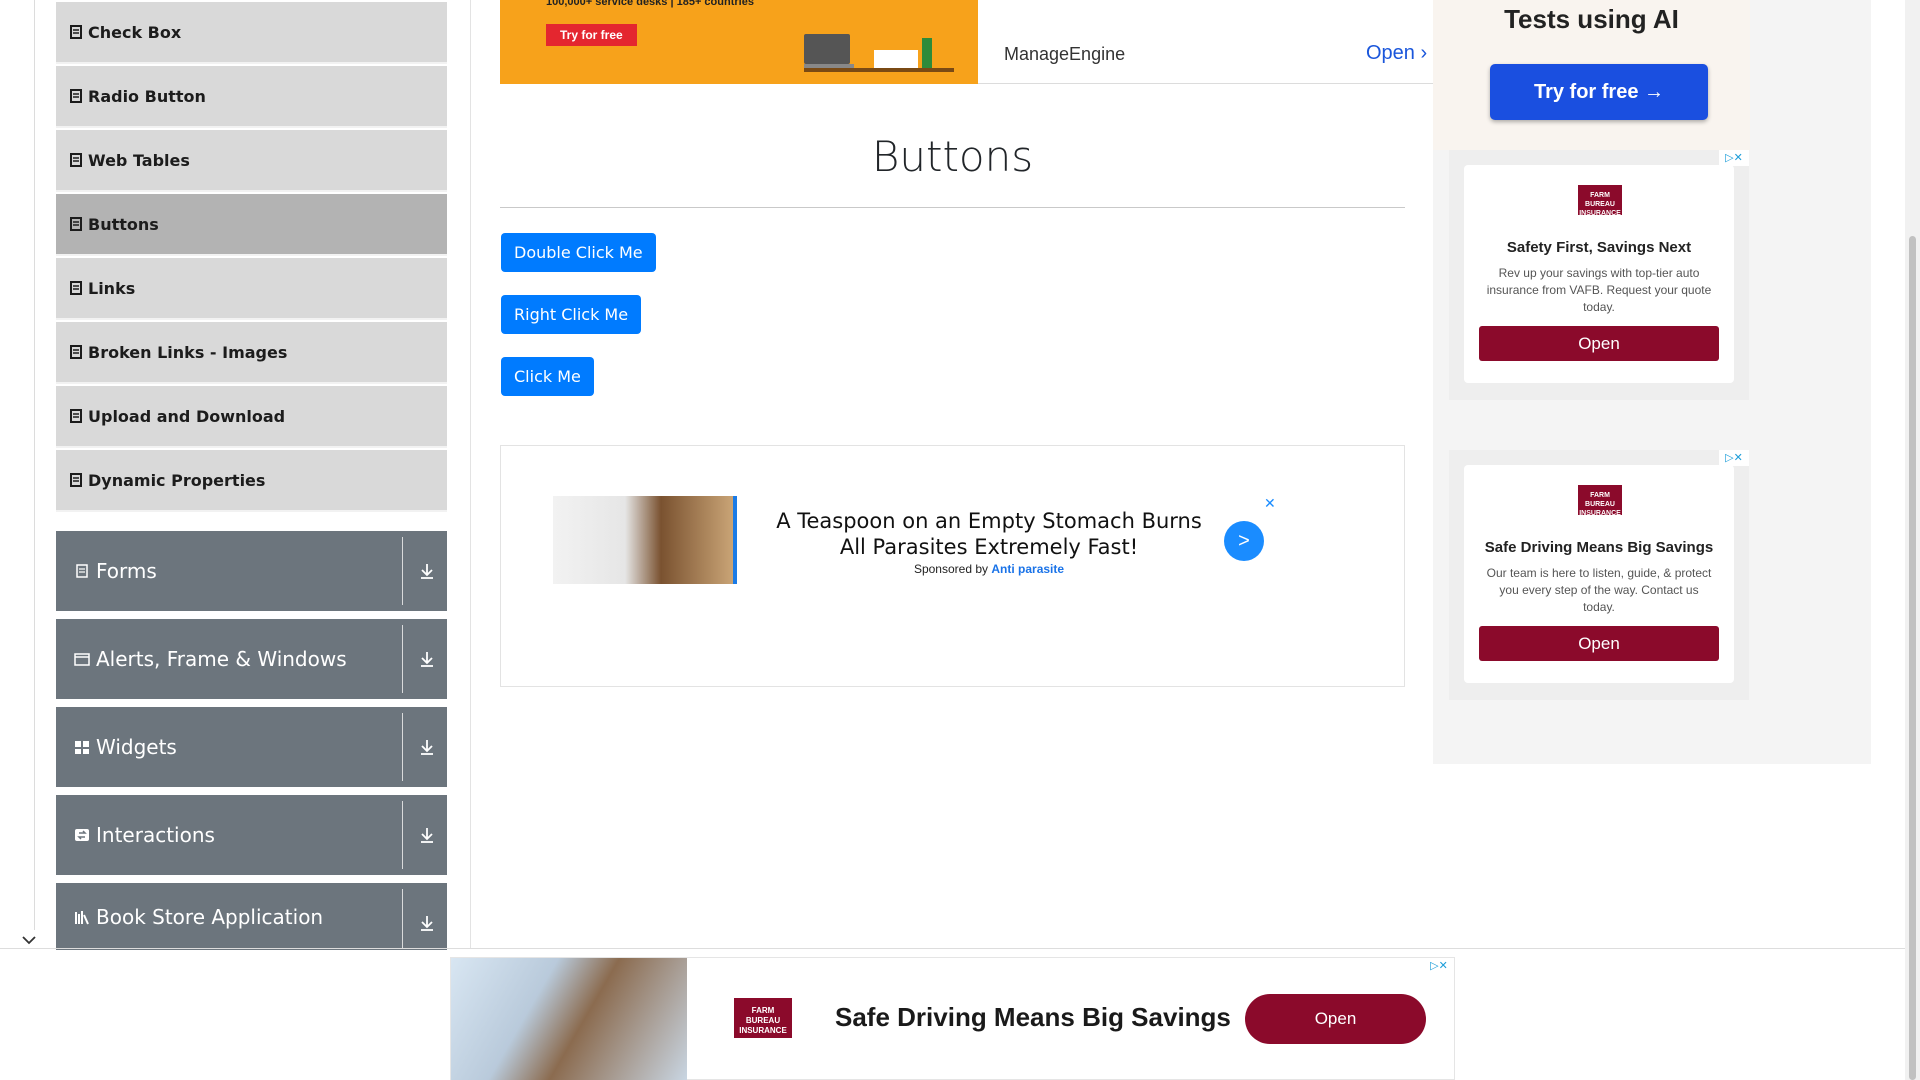 The image size is (1920, 1080). Describe the element at coordinates (29, 940) in the screenshot. I see `chevron-down-icon` at that location.